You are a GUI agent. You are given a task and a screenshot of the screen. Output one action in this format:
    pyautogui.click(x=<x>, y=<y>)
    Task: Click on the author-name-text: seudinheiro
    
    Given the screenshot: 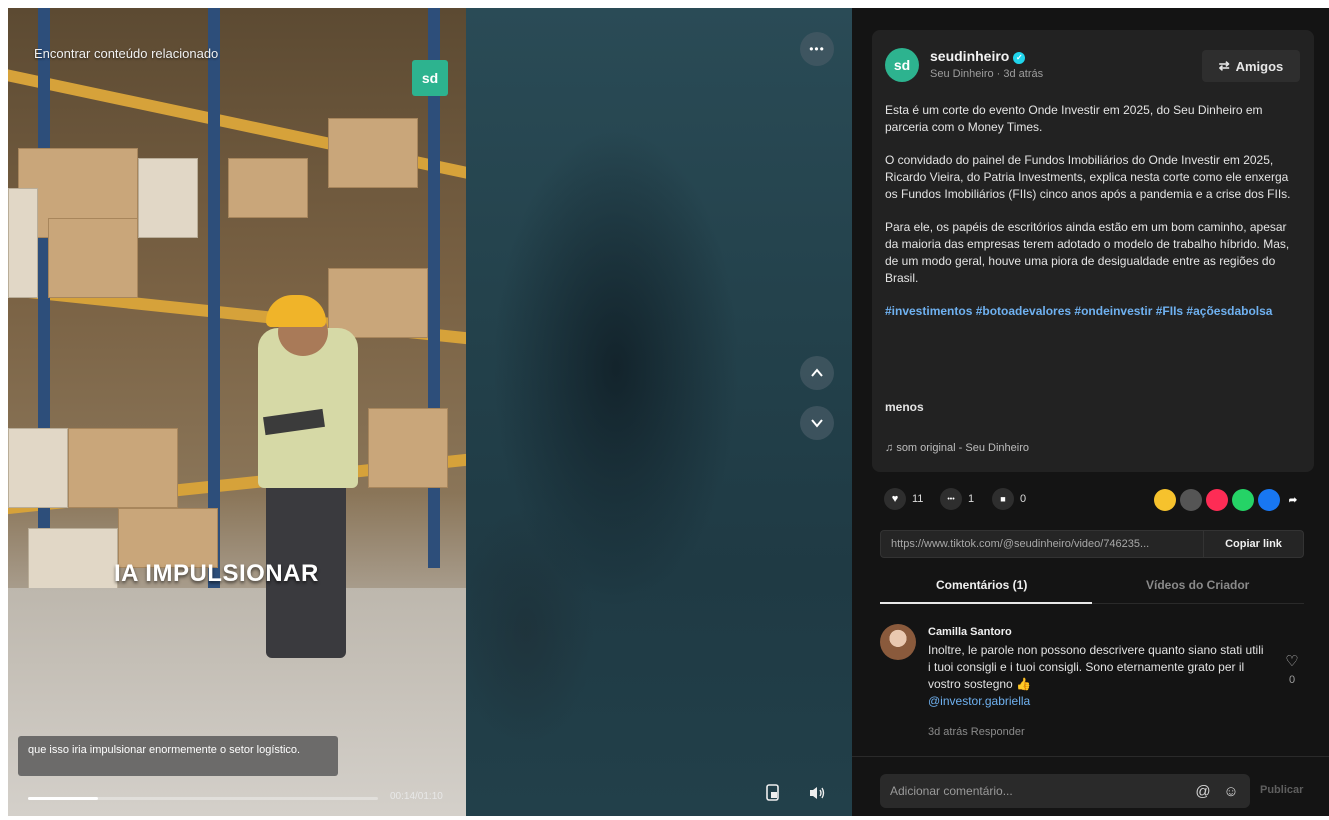 What is the action you would take?
    pyautogui.click(x=969, y=56)
    